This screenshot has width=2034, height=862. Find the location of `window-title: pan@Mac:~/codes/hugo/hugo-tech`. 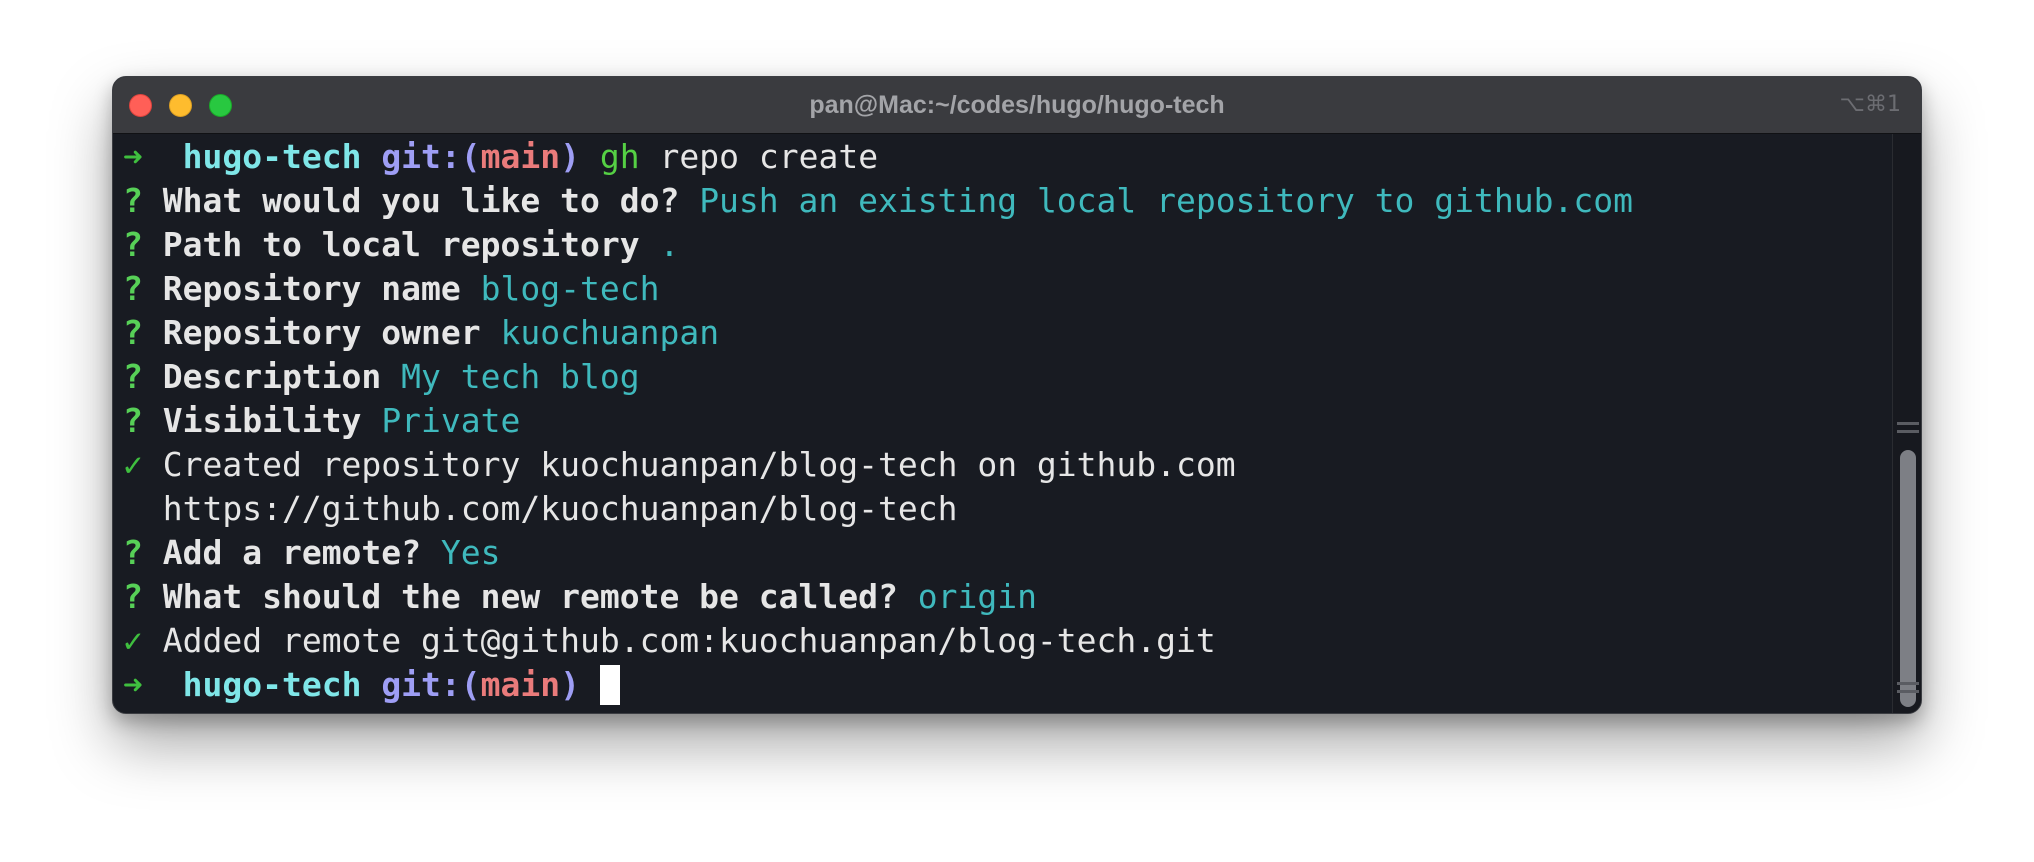

window-title: pan@Mac:~/codes/hugo/hugo-tech is located at coordinates (1017, 105).